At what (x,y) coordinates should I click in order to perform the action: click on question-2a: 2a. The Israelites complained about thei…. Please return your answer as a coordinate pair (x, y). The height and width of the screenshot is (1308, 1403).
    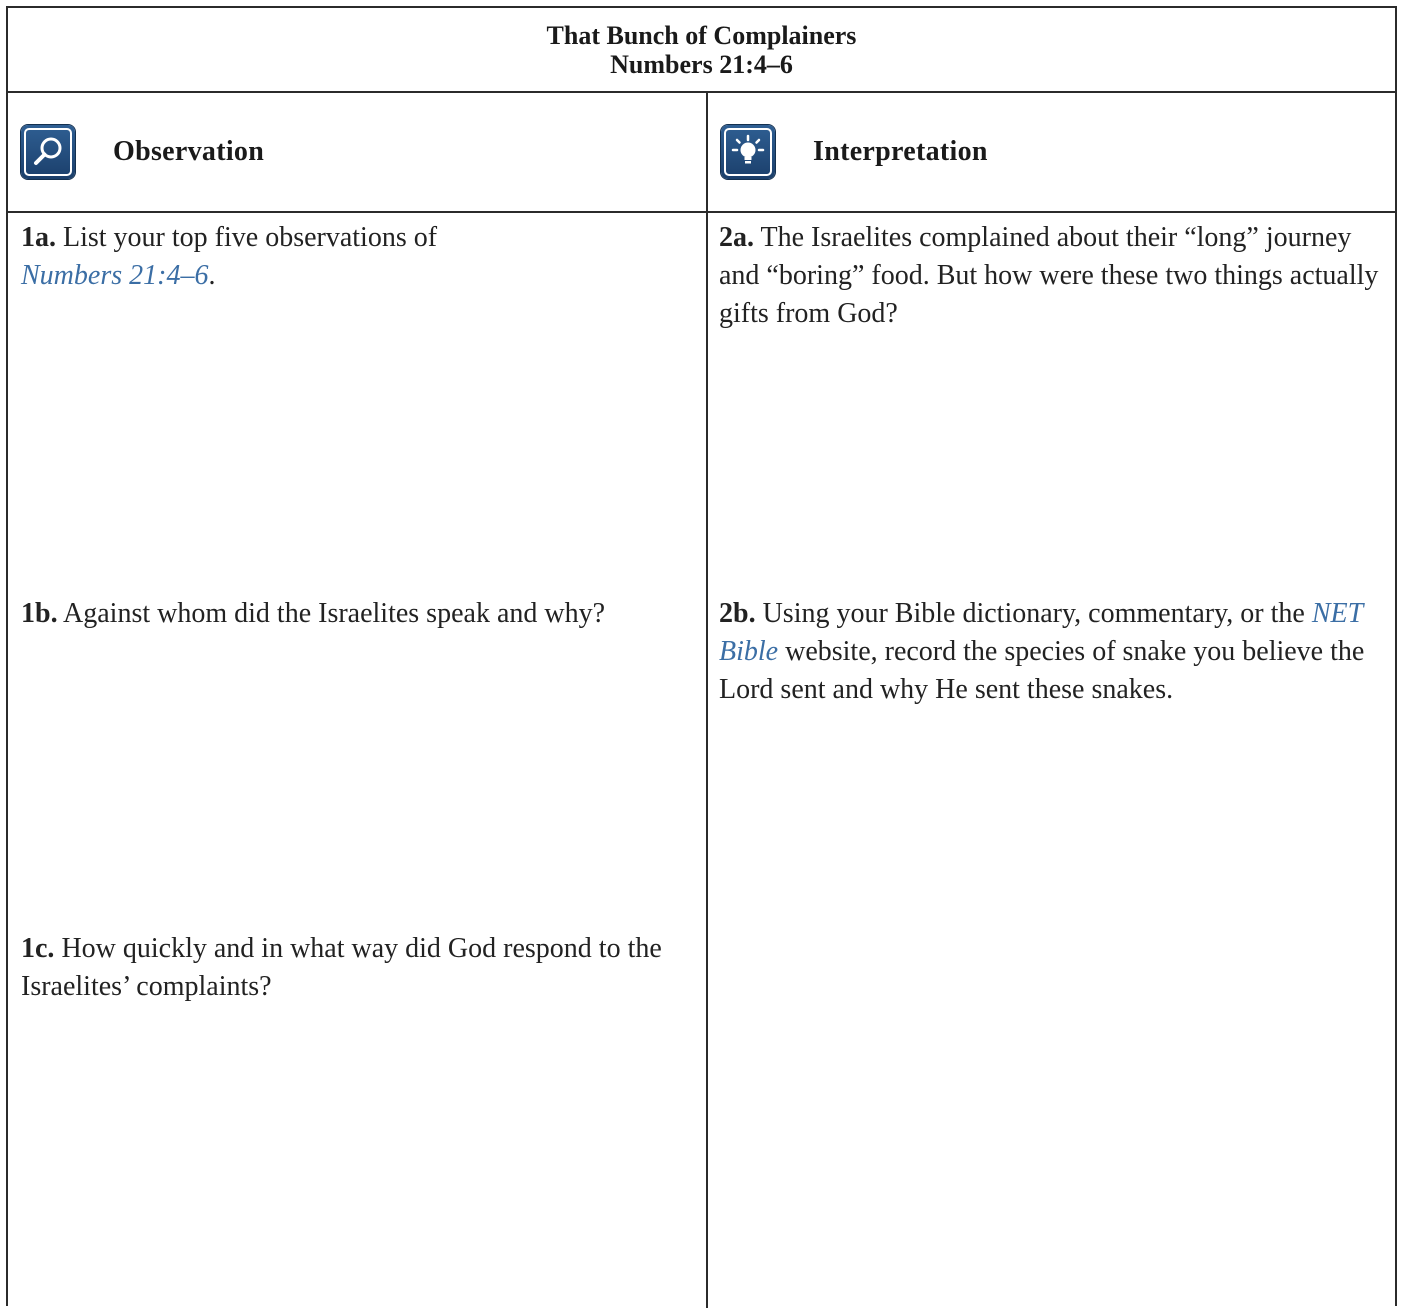
    Looking at the image, I should click on (1055, 276).